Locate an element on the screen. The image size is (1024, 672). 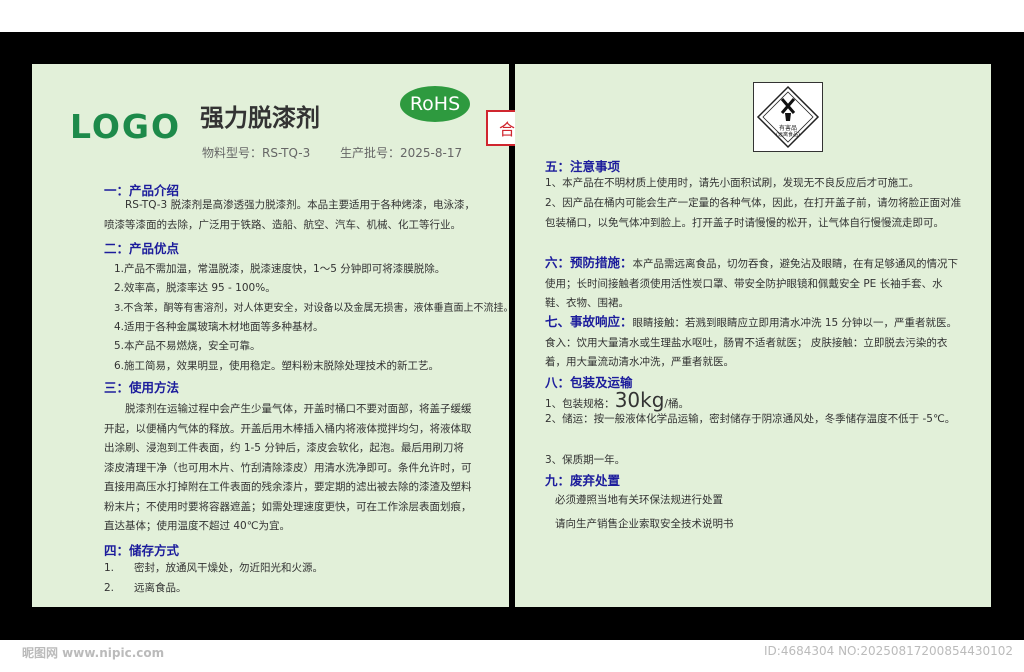
packaging-spec-value: 30kg is located at coordinates (639, 400).